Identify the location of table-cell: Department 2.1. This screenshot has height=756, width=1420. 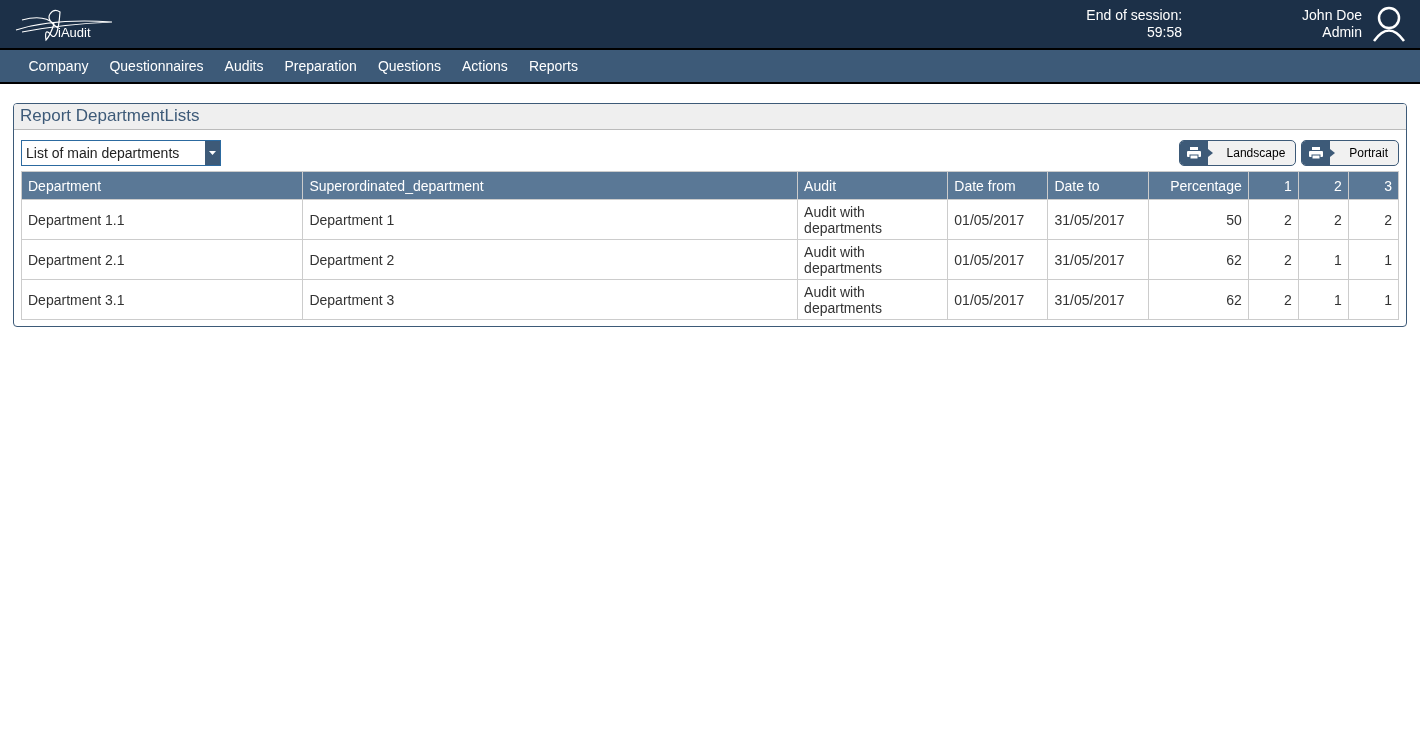
(162, 259).